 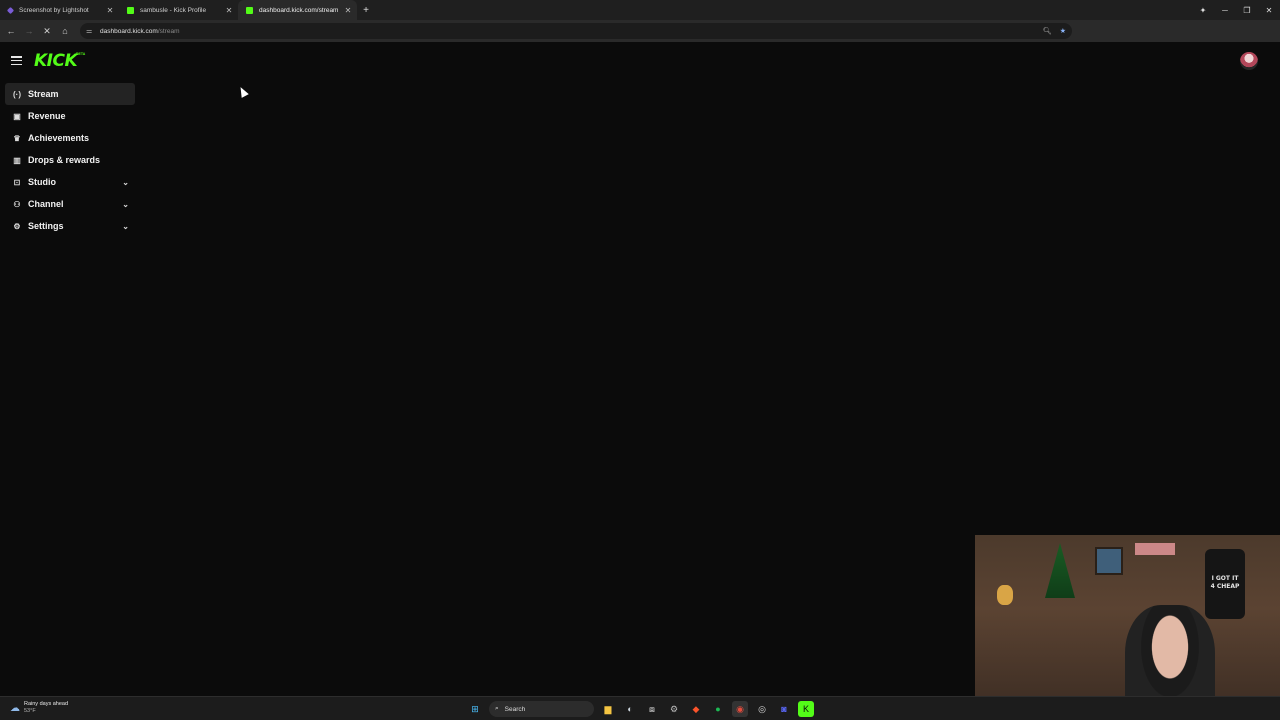 I want to click on user-avatar, so click(x=1249, y=61).